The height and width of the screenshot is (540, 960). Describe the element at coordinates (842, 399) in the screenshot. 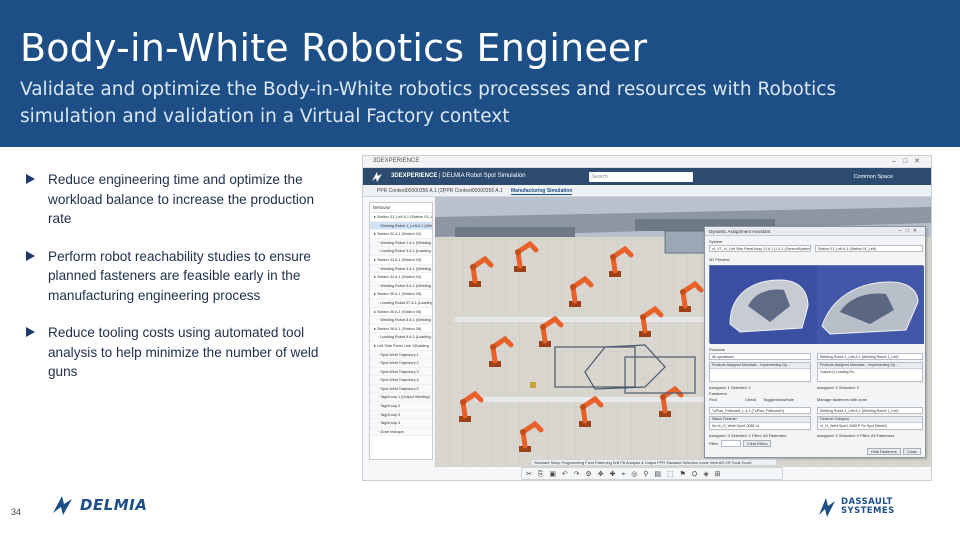

I see `manage-zone-button: Manage fasteners with zone` at that location.